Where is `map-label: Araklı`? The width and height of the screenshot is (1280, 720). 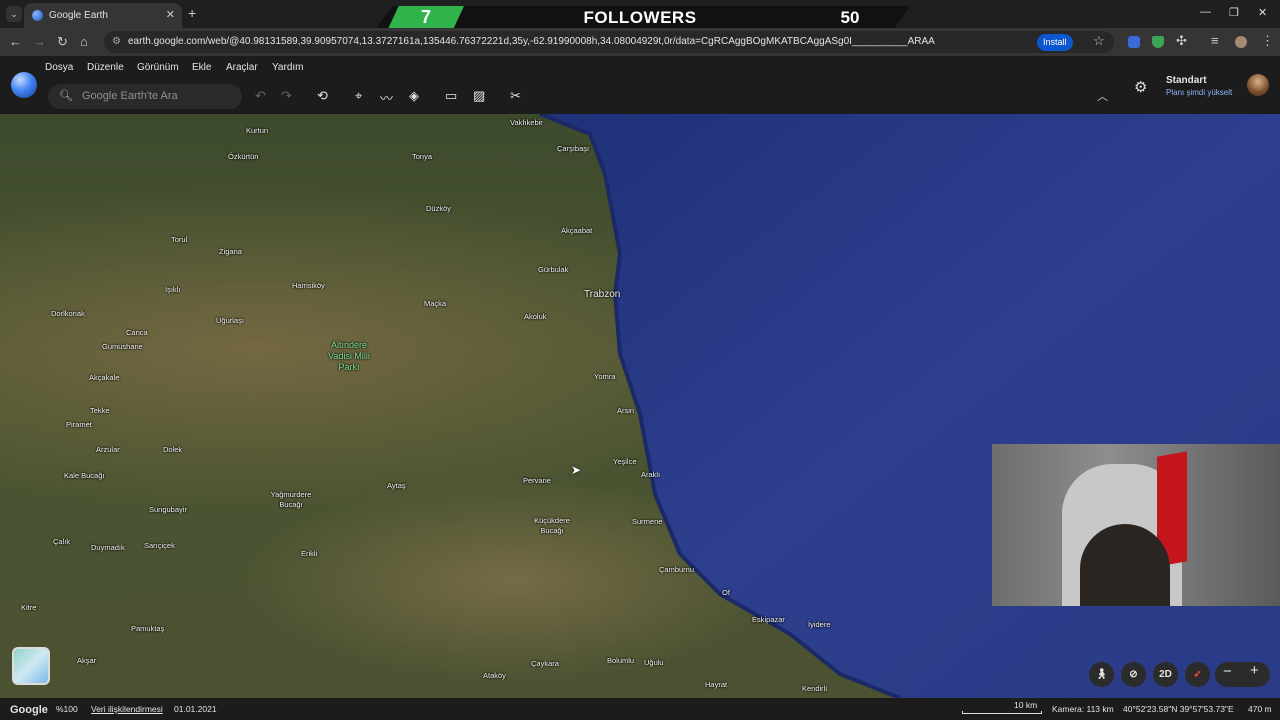 map-label: Araklı is located at coordinates (651, 474).